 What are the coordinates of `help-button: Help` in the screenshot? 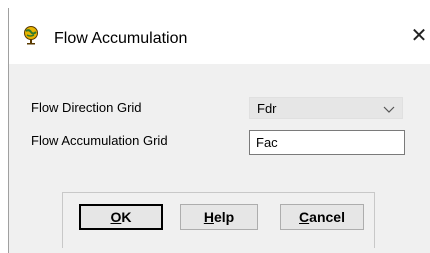 It's located at (219, 217).